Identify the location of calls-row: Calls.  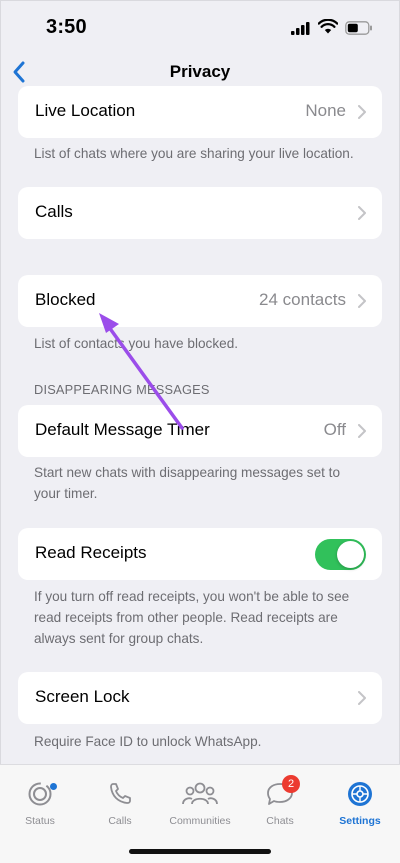
(200, 213).